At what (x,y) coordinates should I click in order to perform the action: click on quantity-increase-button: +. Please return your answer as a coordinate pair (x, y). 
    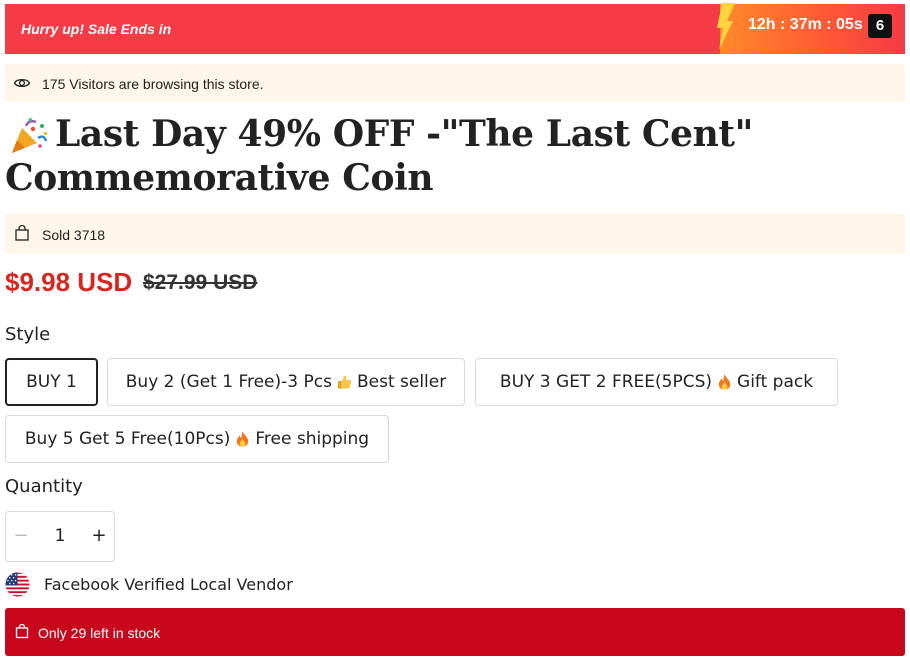
    Looking at the image, I should click on (99, 536).